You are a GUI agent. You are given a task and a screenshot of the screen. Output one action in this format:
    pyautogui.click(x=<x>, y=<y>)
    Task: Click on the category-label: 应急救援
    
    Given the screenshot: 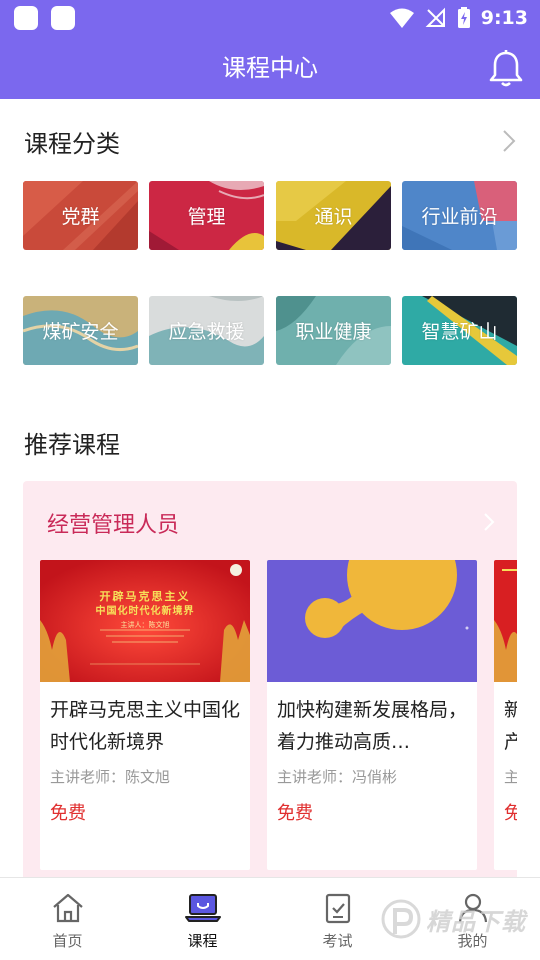 What is the action you would take?
    pyautogui.click(x=206, y=332)
    